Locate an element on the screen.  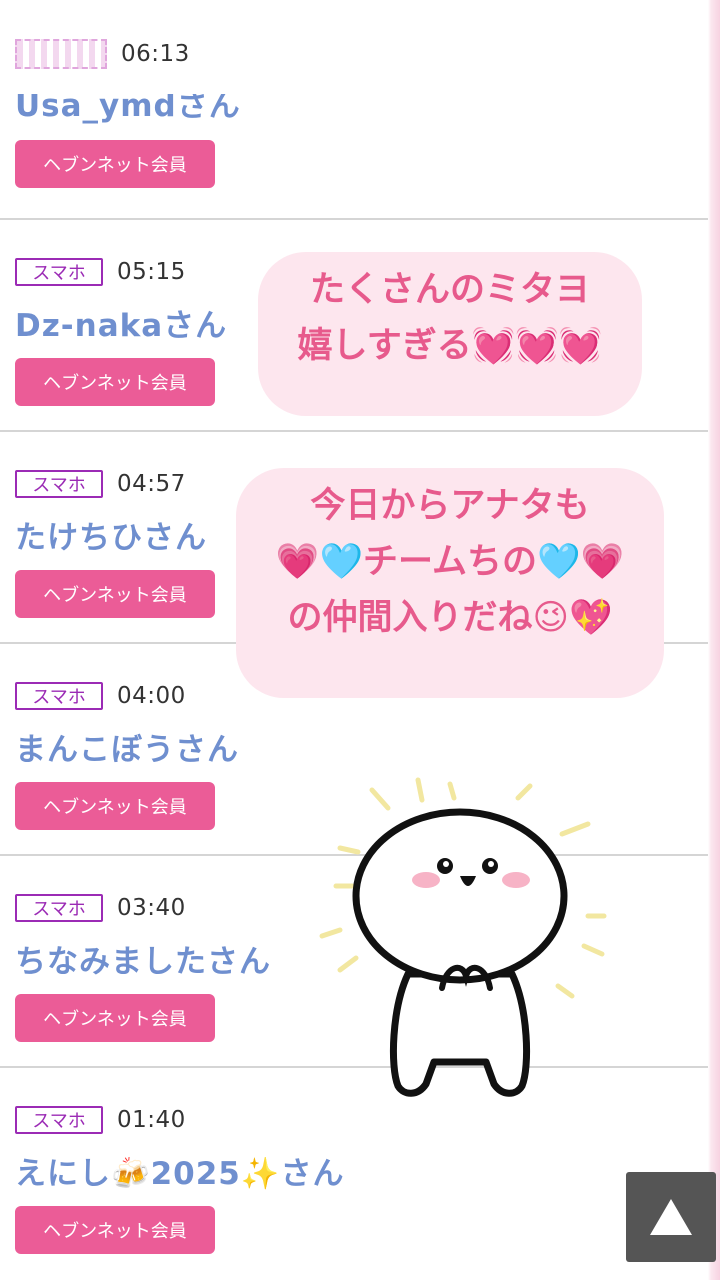
visit-meta: スマホ 04:57 is located at coordinates (100, 484).